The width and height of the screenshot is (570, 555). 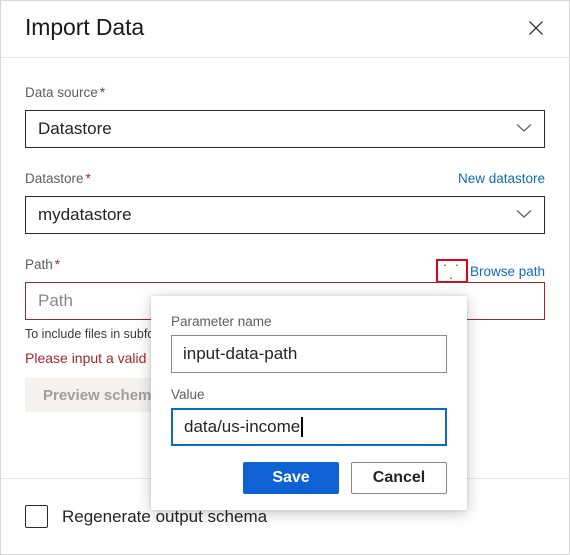 What do you see at coordinates (285, 215) in the screenshot?
I see `datastore-dropdown: mydatastore` at bounding box center [285, 215].